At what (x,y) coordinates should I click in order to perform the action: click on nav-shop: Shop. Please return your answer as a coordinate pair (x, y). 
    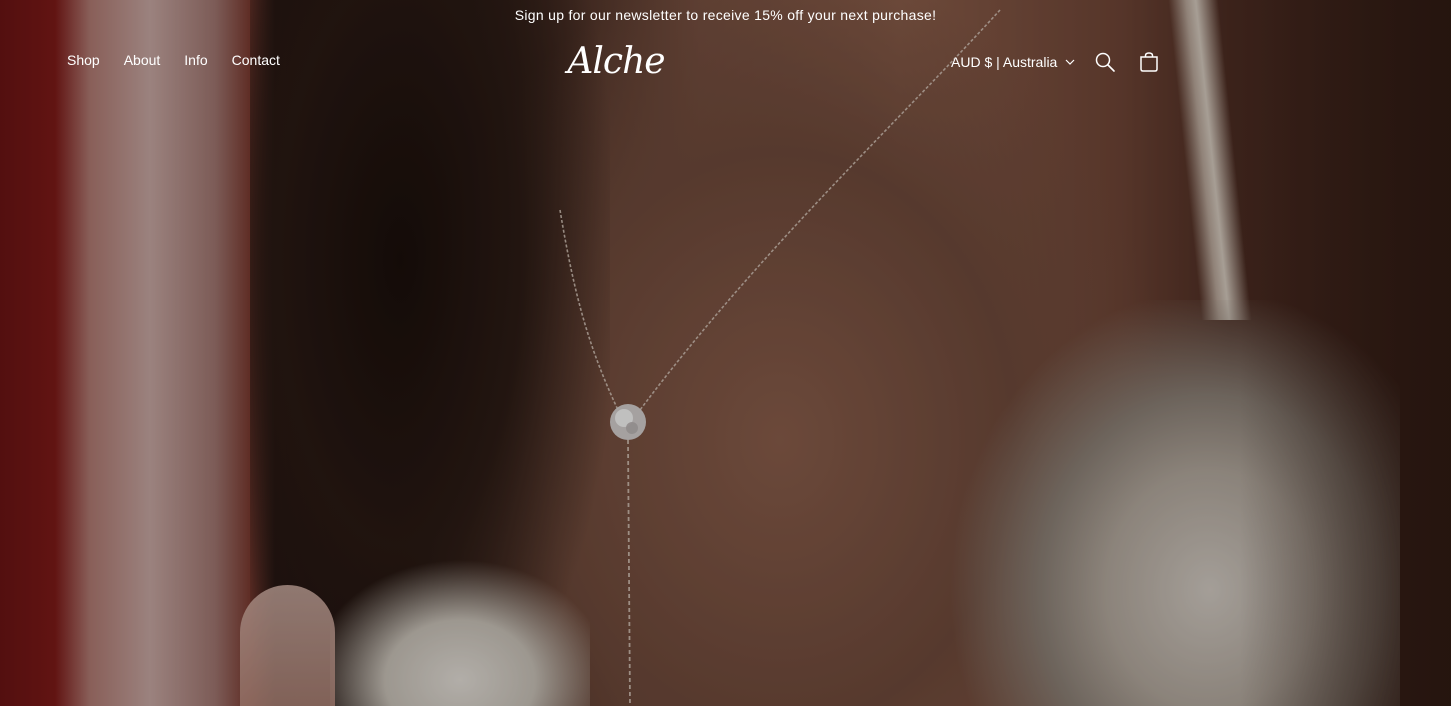
    Looking at the image, I should click on (83, 60).